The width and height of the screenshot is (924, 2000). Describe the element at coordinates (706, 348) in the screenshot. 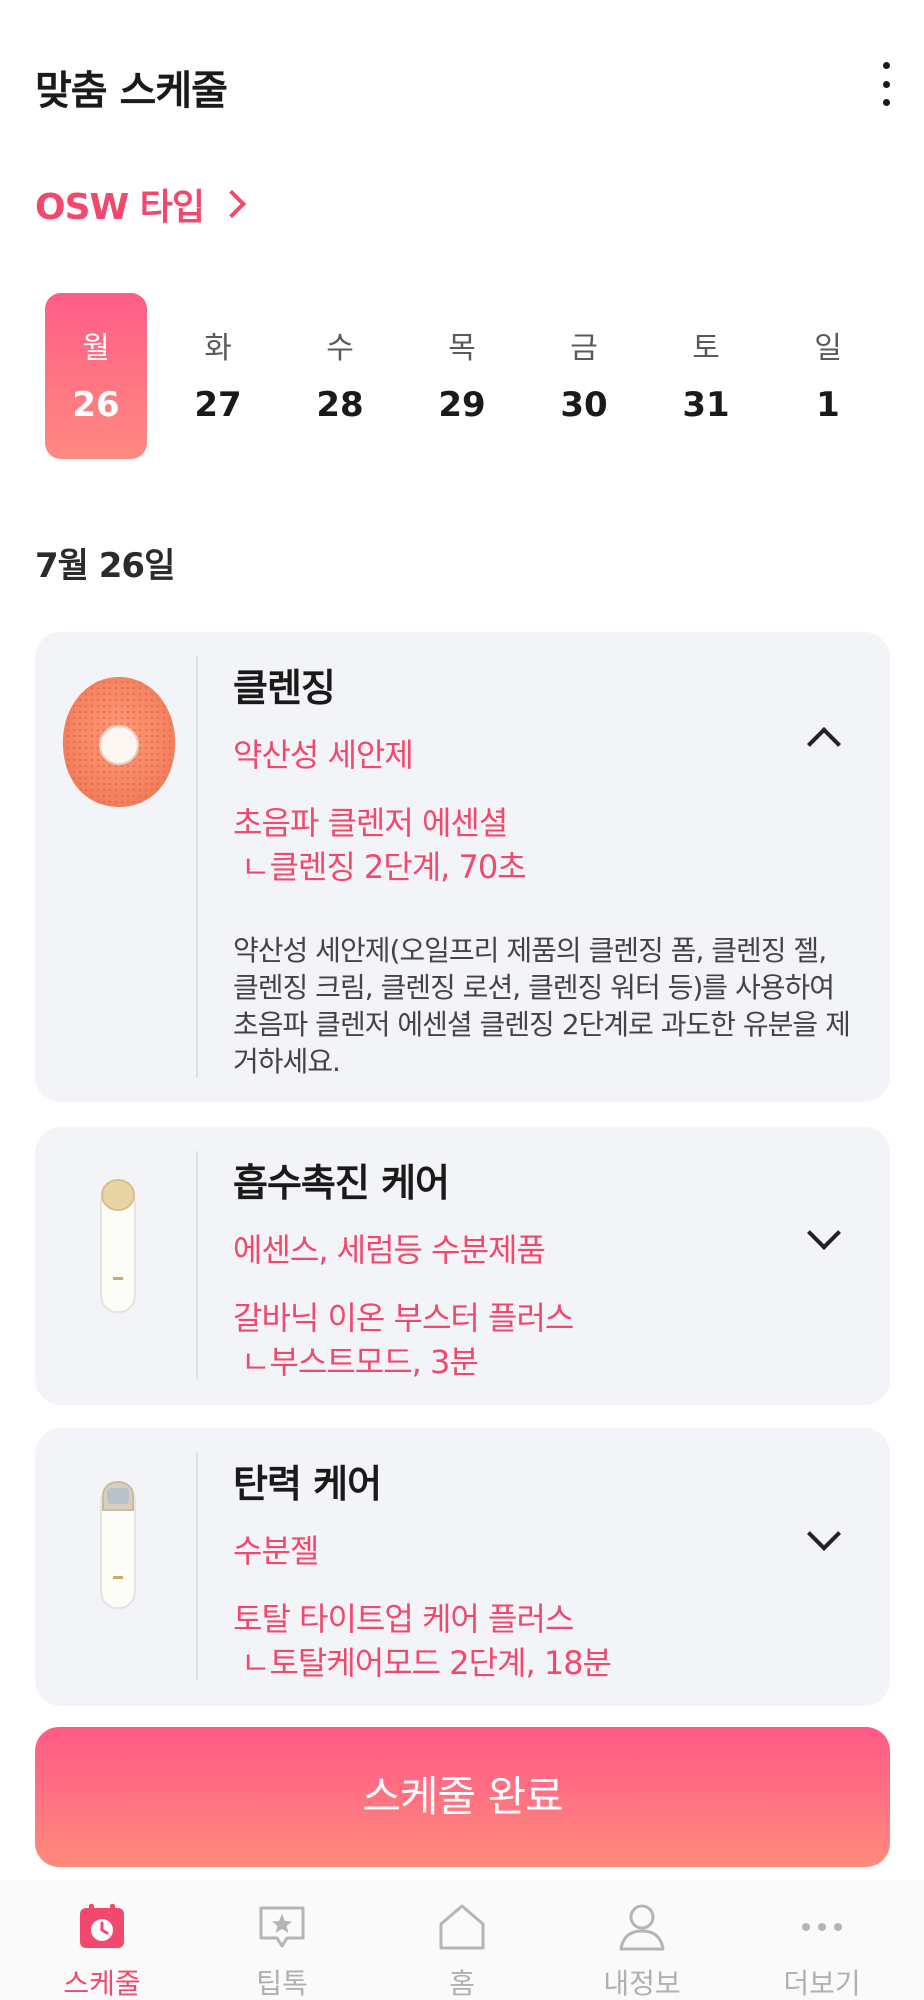

I see `day-of-week: 토` at that location.